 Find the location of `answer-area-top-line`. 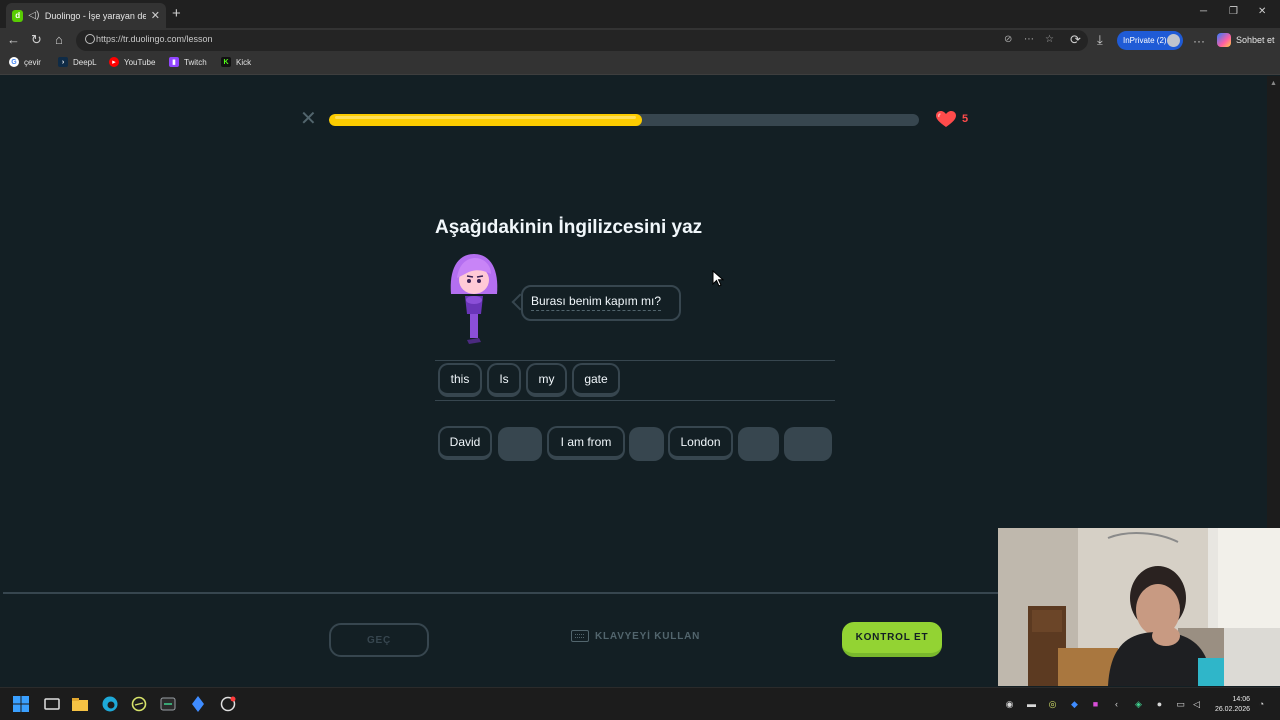

answer-area-top-line is located at coordinates (635, 360).